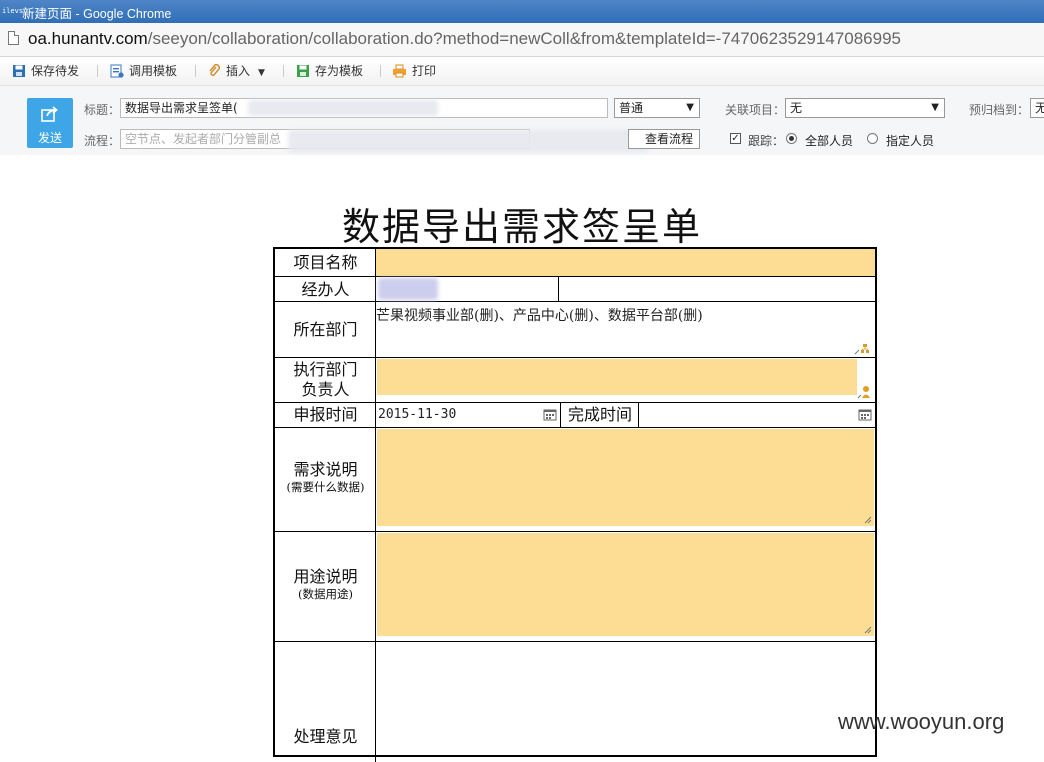  I want to click on usage-label: 用途说明 (数据用途), so click(325, 584).